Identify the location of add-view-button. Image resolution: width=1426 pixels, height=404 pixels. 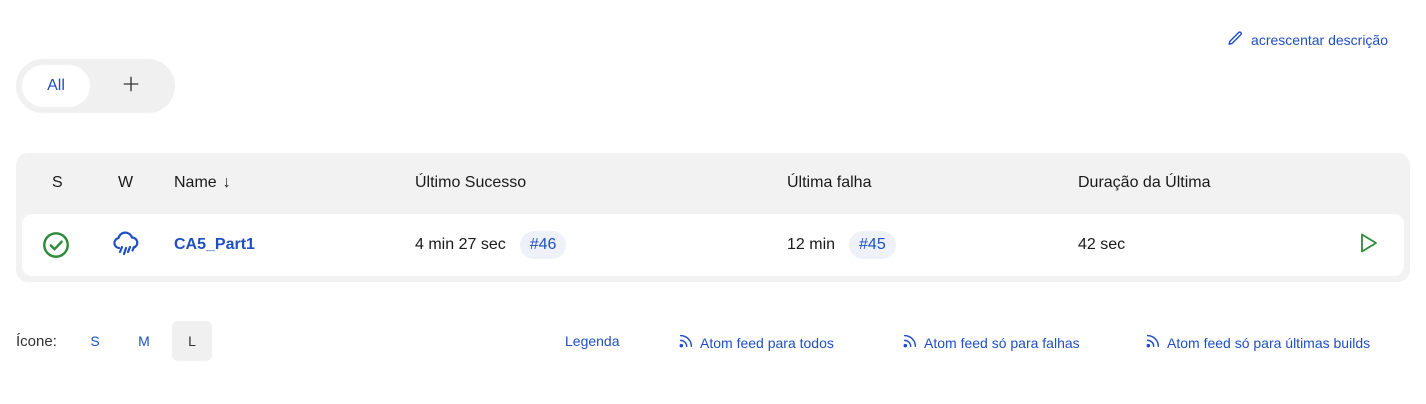
(131, 86).